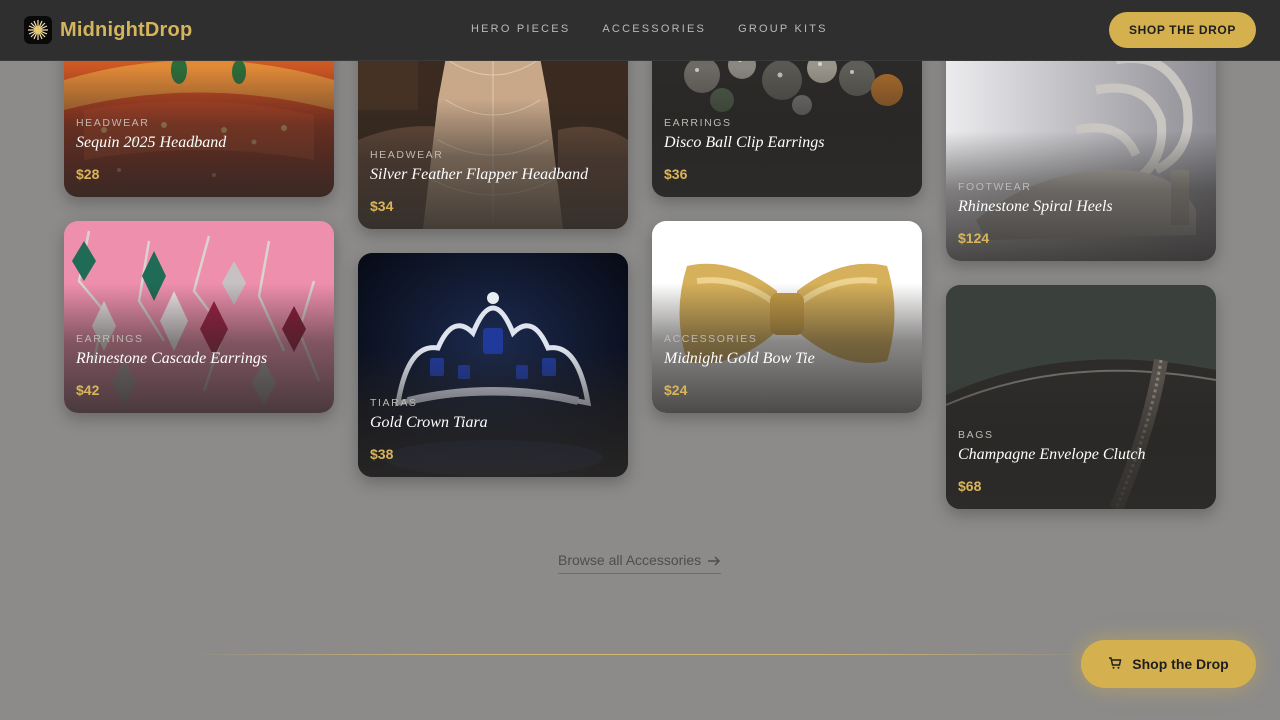  What do you see at coordinates (787, 157) in the screenshot?
I see `product-info: EARRINGS Disco Ball Clip Earrings $36` at bounding box center [787, 157].